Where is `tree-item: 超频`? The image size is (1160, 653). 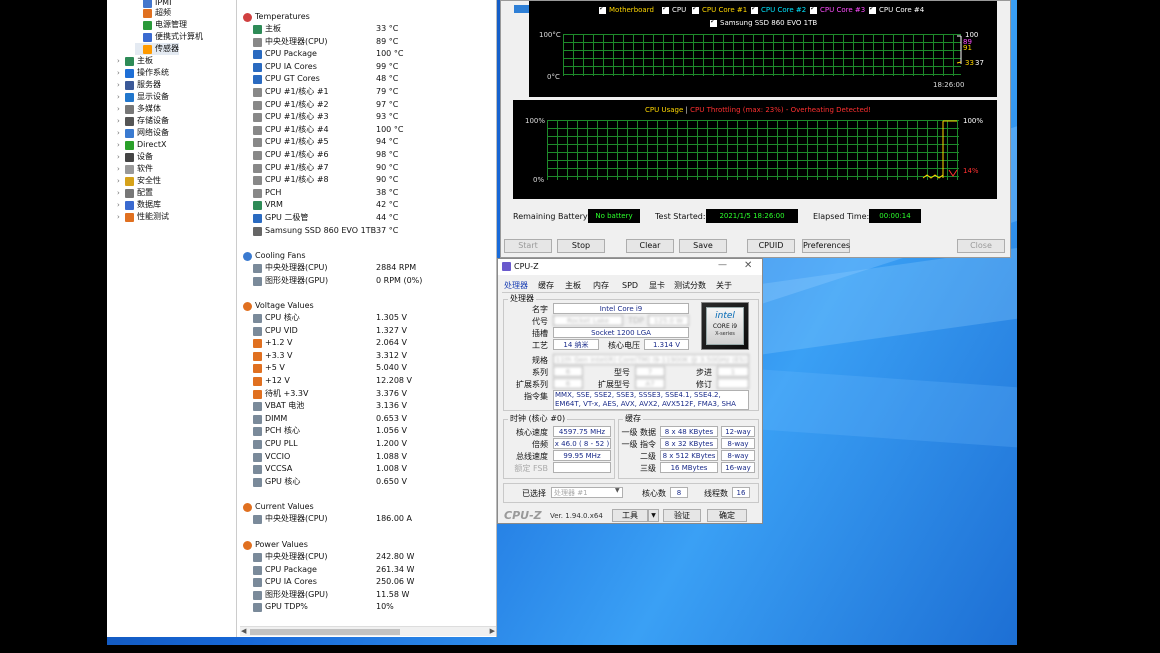
tree-item: 超频 is located at coordinates (153, 13).